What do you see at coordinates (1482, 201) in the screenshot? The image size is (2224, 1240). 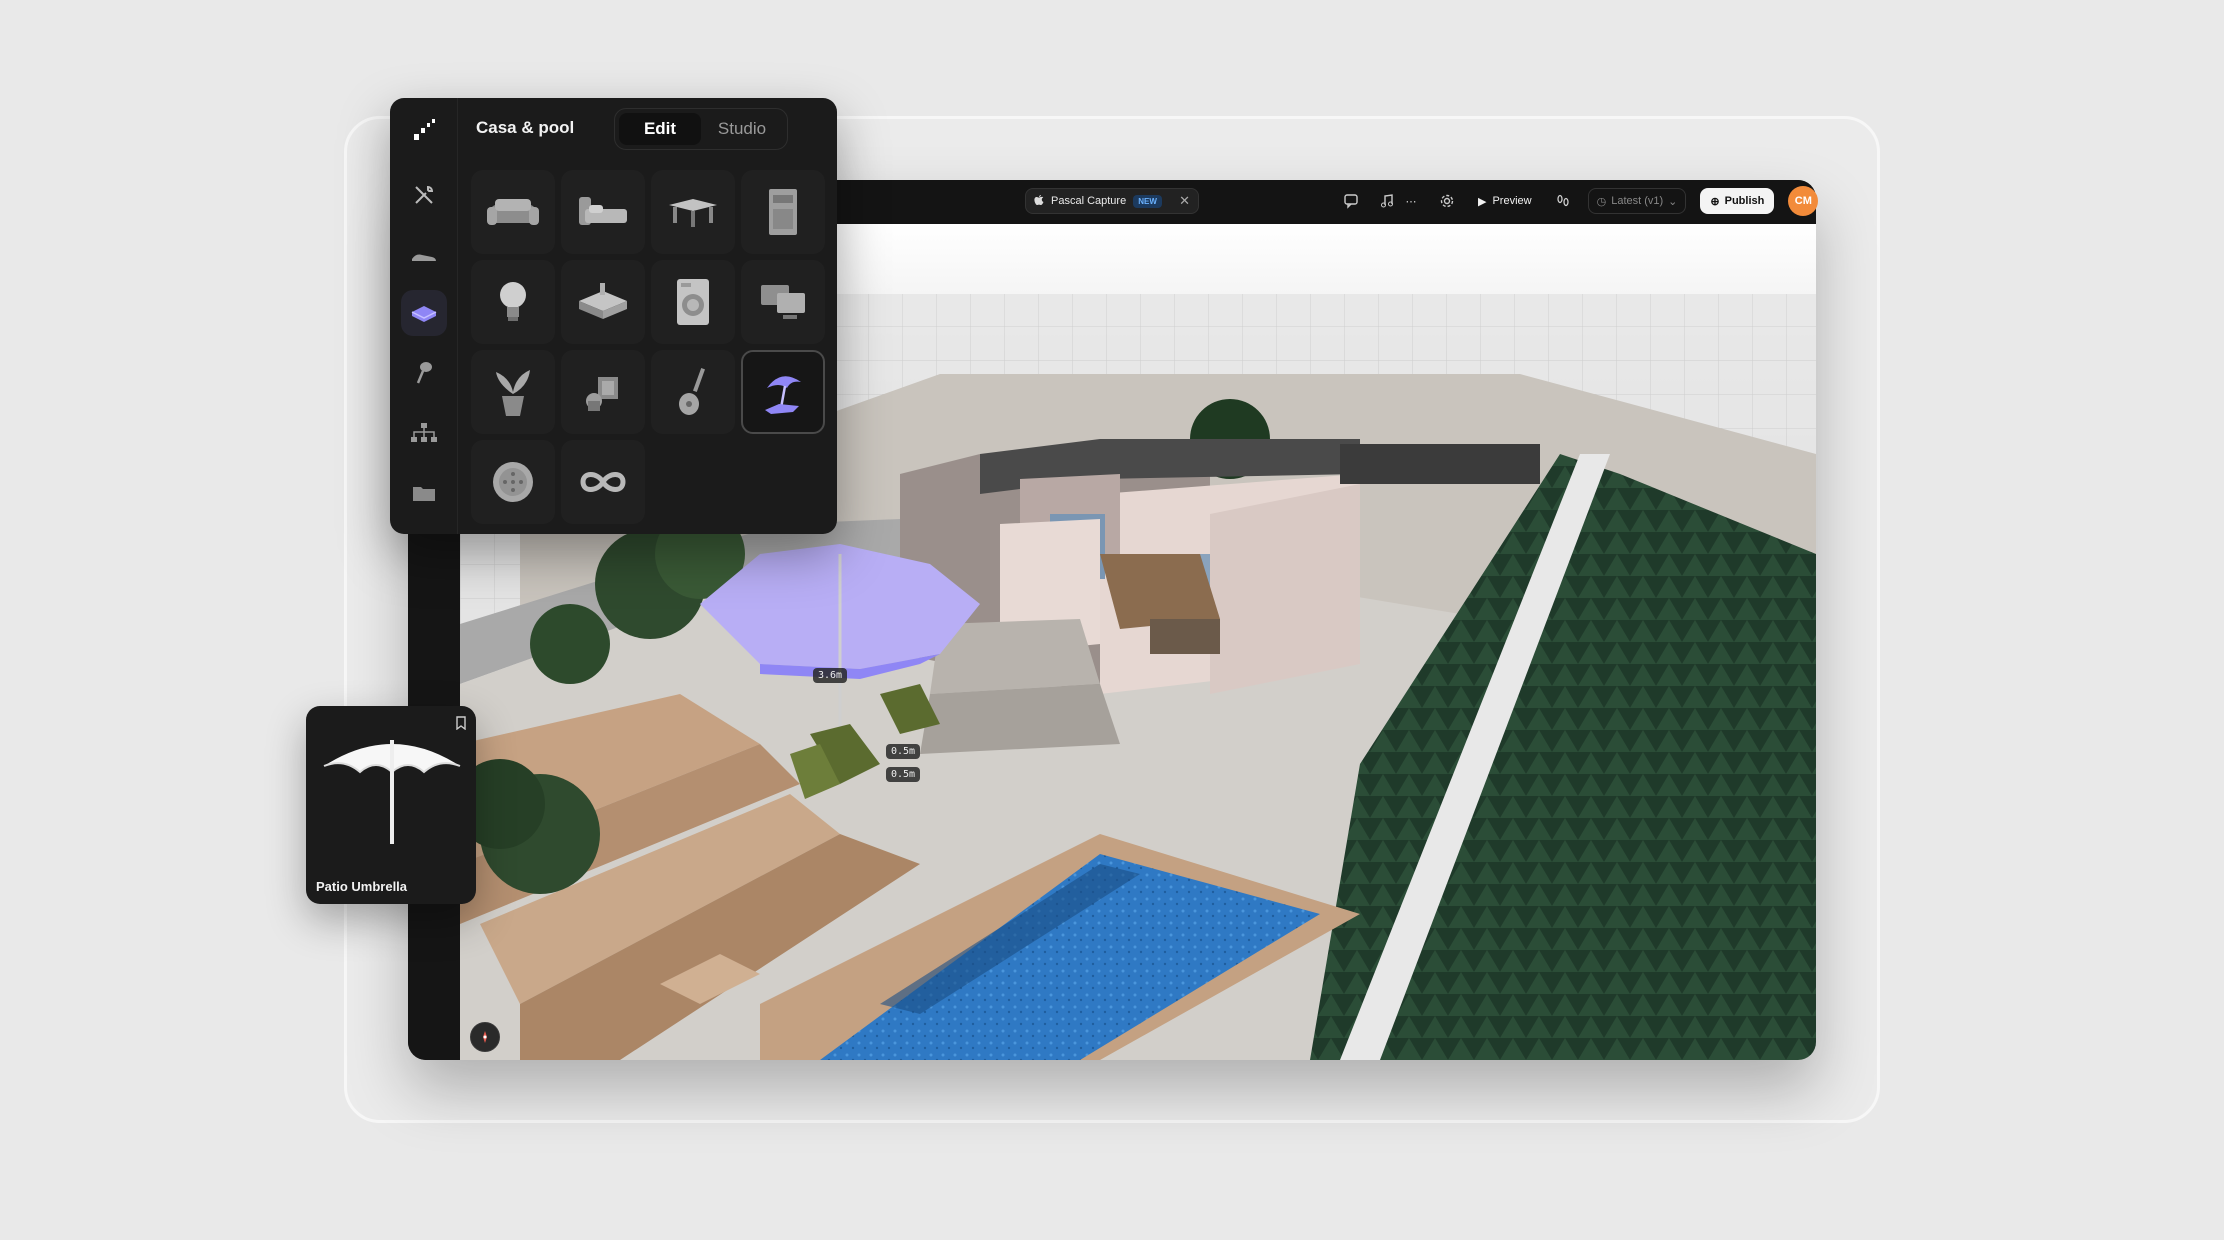 I see `play-icon: ▶` at bounding box center [1482, 201].